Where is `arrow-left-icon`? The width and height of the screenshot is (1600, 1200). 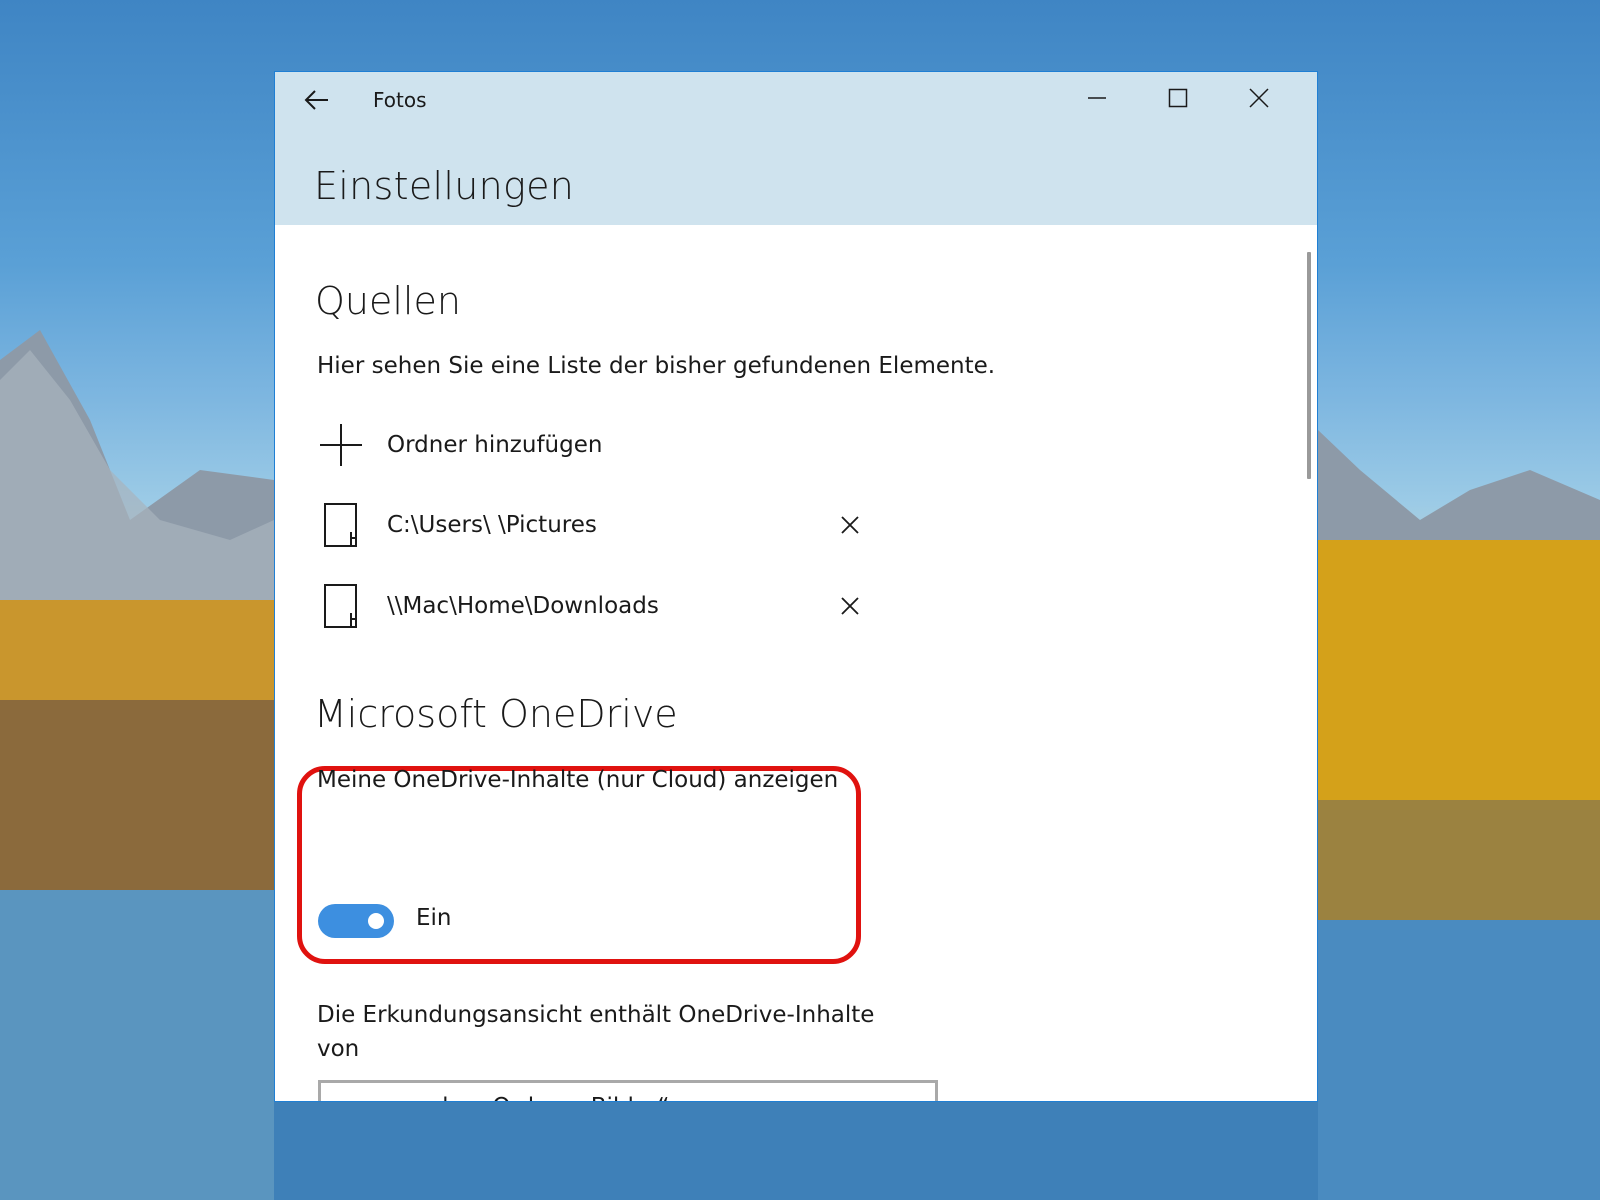 arrow-left-icon is located at coordinates (316, 100).